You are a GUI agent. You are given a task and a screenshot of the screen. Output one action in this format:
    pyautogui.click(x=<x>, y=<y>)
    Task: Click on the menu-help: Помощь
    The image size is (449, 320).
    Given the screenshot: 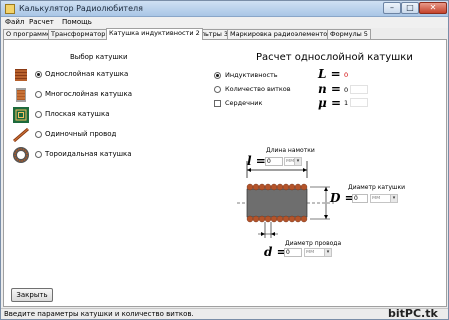 What is the action you would take?
    pyautogui.click(x=77, y=22)
    